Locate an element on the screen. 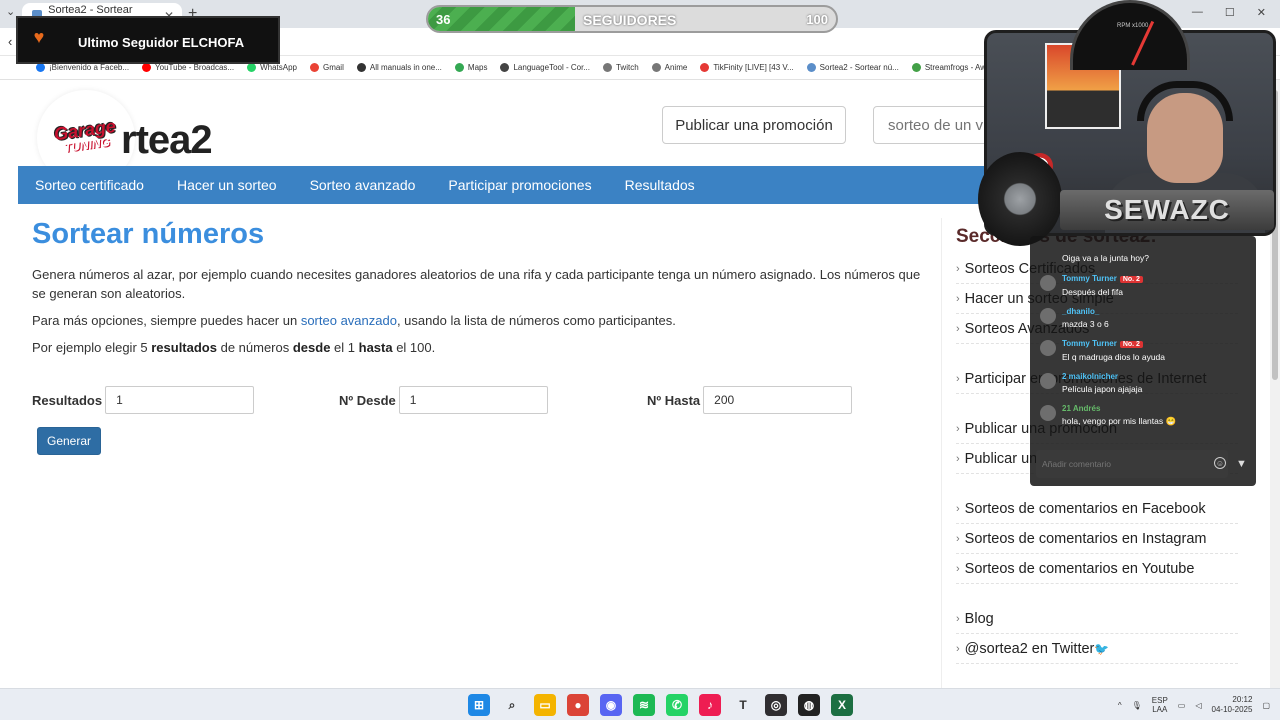  chat-username-row: Tommy Turner No. 2 is located at coordinates (1156, 279).